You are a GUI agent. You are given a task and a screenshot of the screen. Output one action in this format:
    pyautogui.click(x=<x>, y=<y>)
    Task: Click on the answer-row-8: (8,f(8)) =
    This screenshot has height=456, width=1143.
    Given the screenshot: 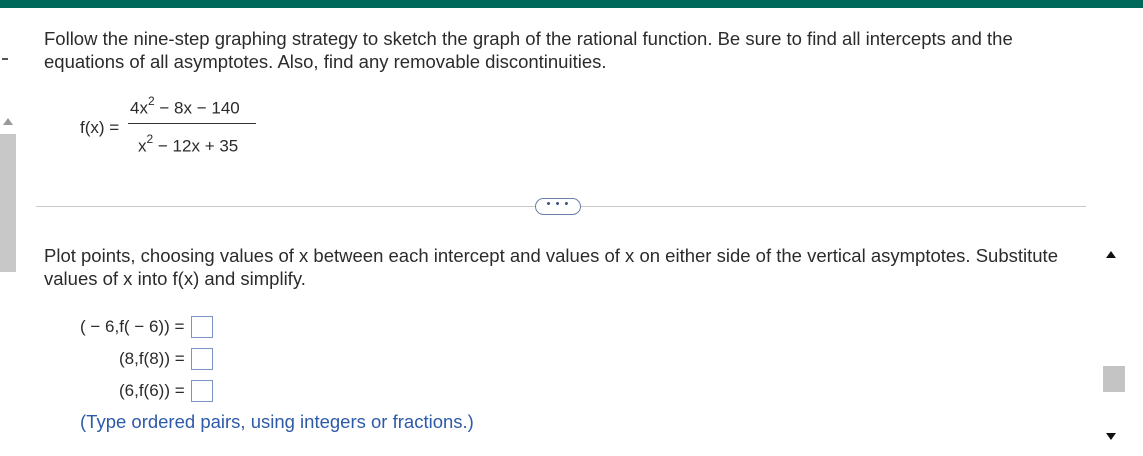 What is the action you would take?
    pyautogui.click(x=166, y=358)
    